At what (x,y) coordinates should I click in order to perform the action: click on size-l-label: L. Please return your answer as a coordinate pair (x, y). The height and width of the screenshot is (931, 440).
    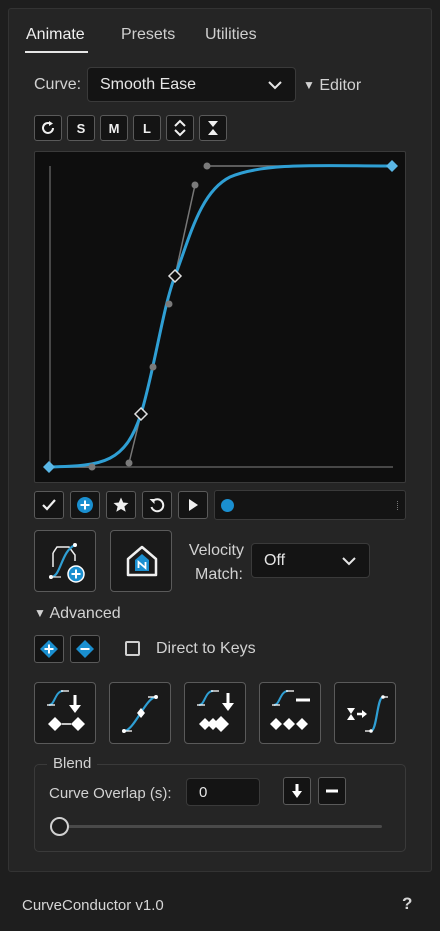
    Looking at the image, I should click on (147, 128).